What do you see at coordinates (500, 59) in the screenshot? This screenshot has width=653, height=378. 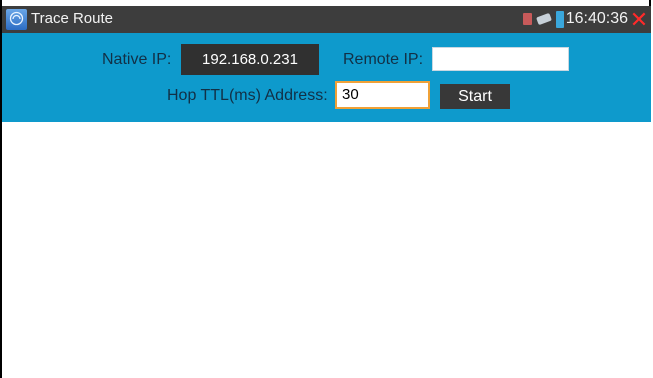 I see `remote-ip-input` at bounding box center [500, 59].